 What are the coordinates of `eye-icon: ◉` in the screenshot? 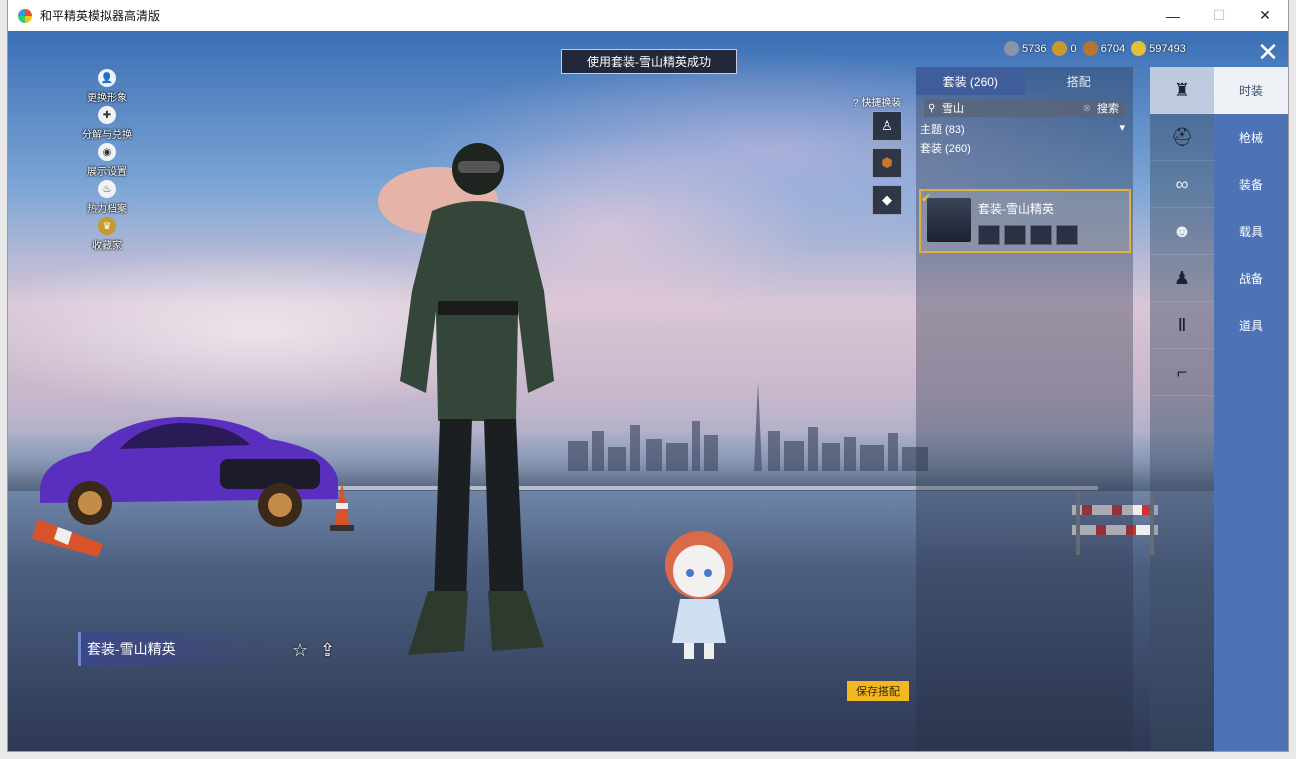 It's located at (107, 152).